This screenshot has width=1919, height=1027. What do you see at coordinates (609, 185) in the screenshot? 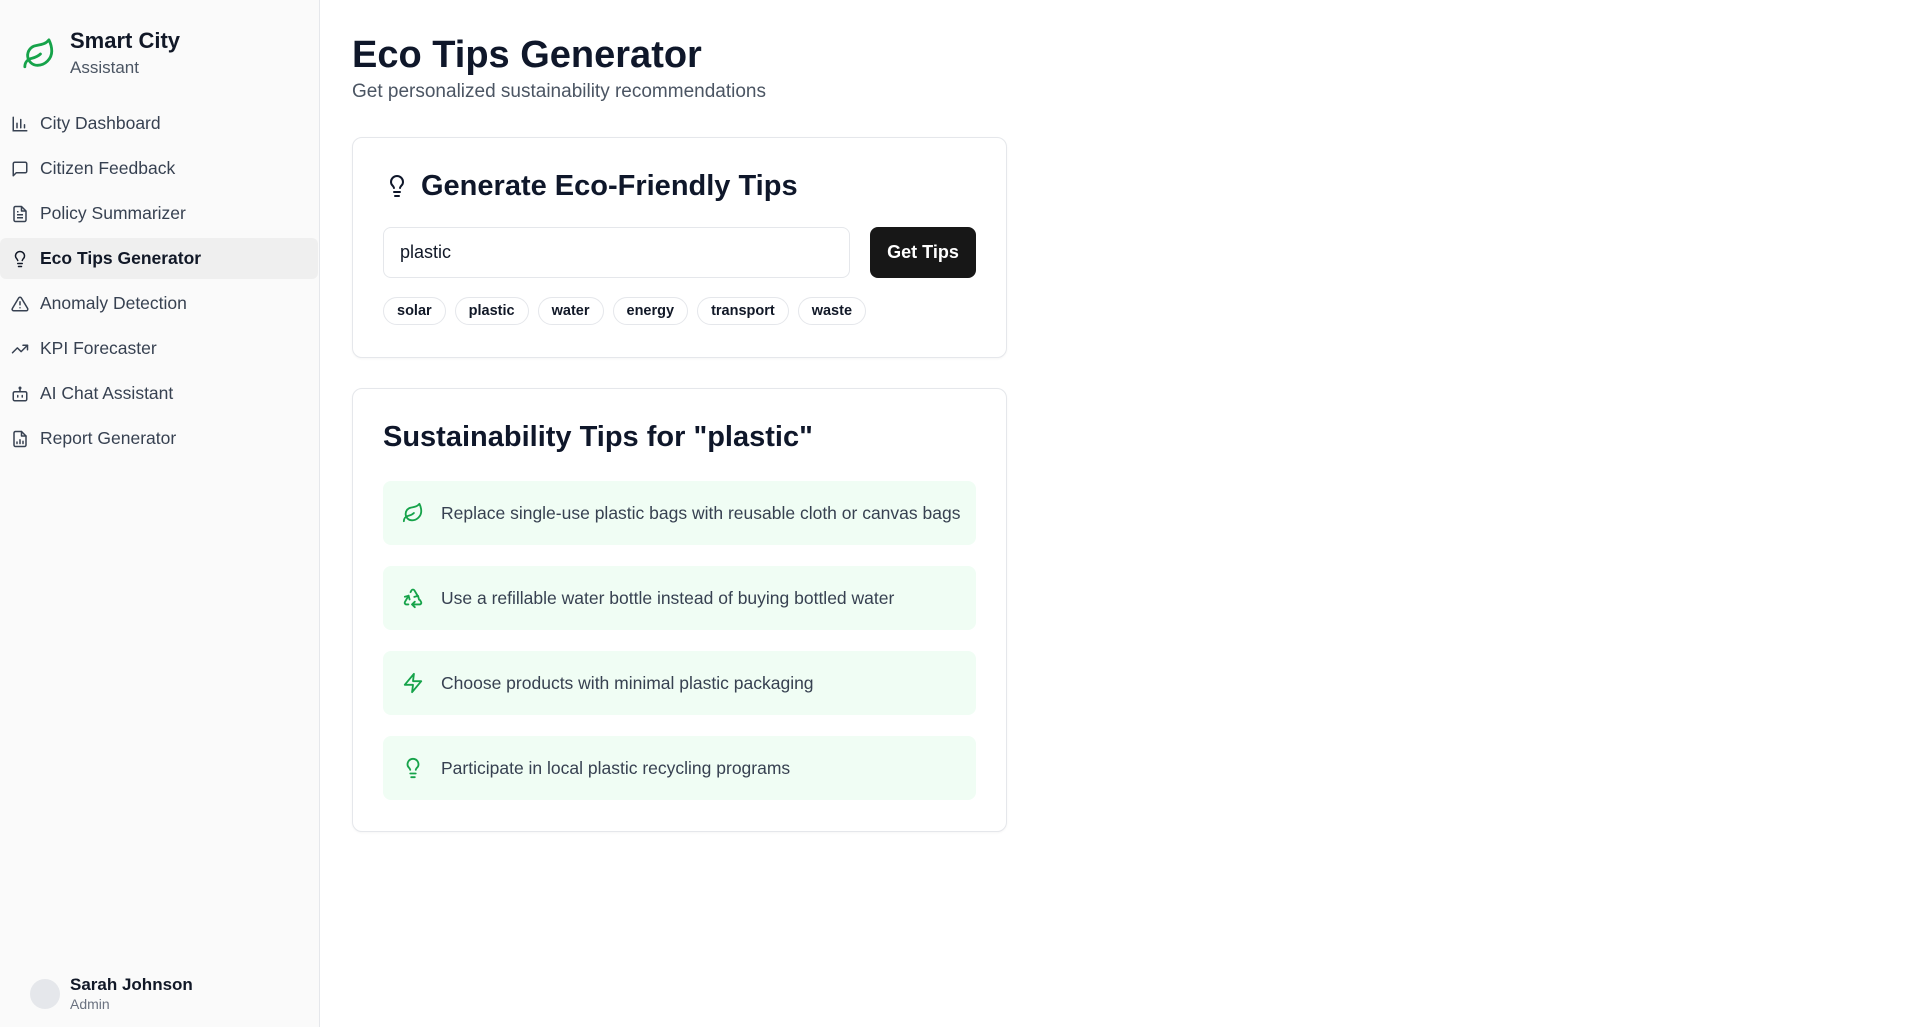
I see `generator-title-text: Generate Eco-Friendly Tips` at bounding box center [609, 185].